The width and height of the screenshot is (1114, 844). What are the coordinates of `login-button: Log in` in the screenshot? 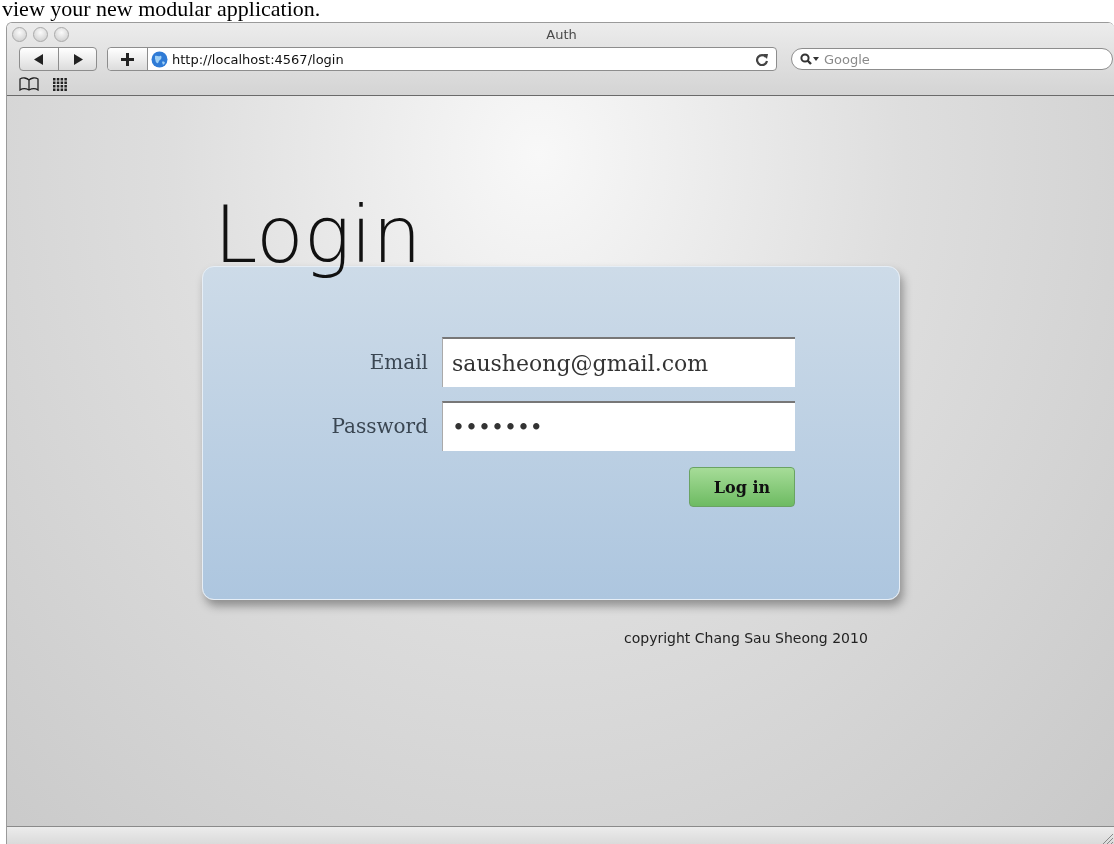 It's located at (742, 487).